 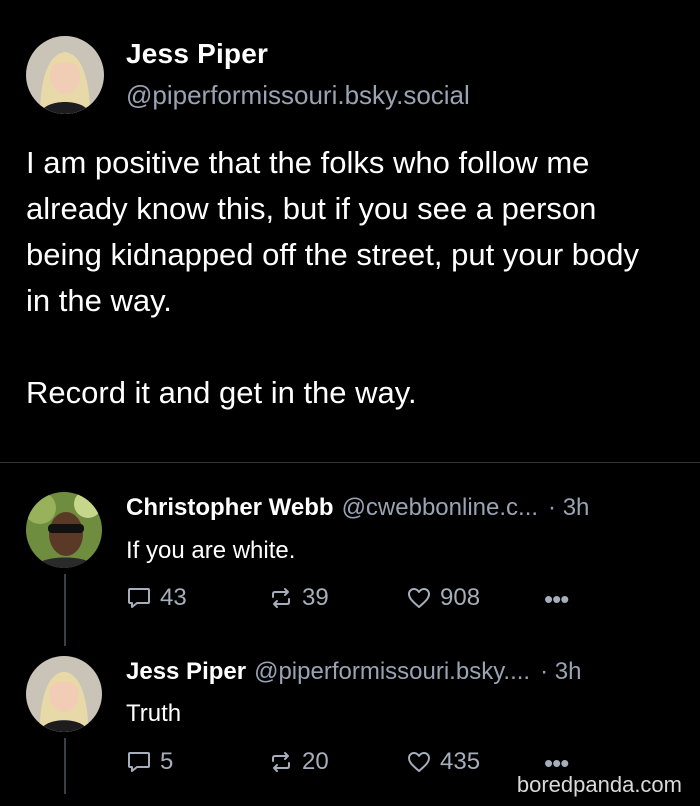 I want to click on reply-header: Christopher Webb @cwebbonline.c... · 3h, so click(x=357, y=508).